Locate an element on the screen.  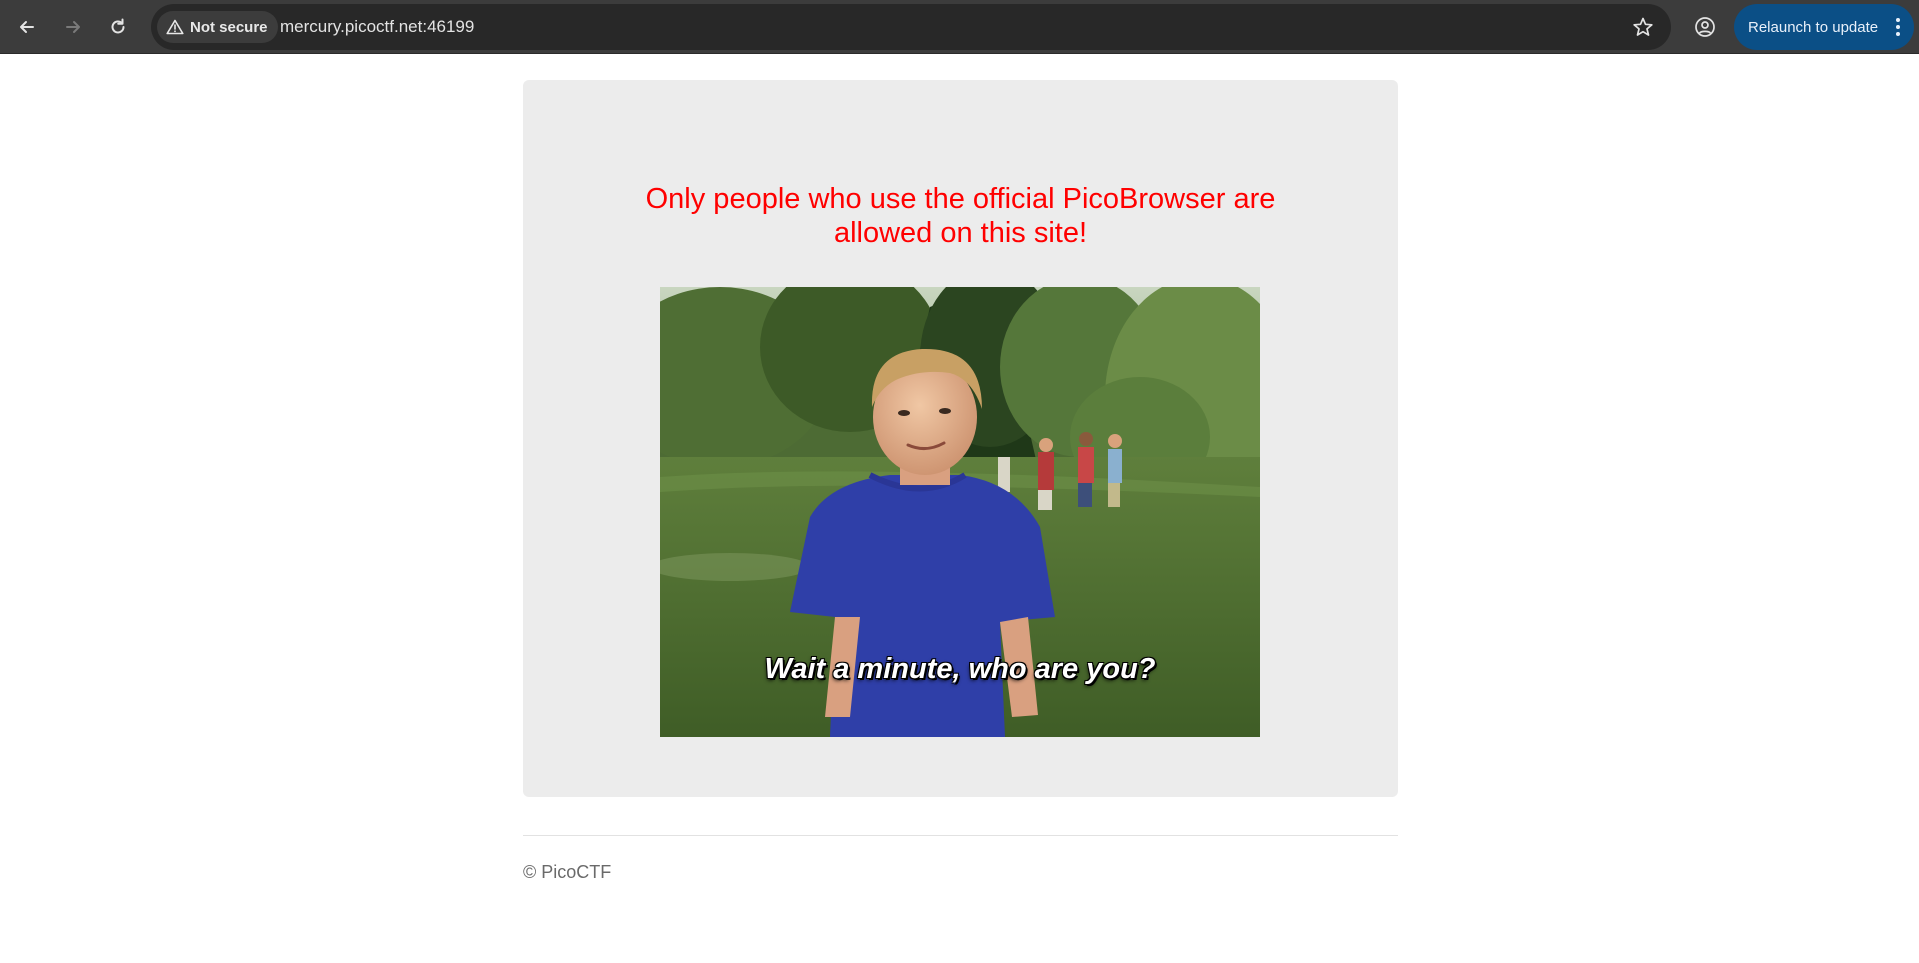
relaunch-button: Relaunch to update is located at coordinates (1824, 27).